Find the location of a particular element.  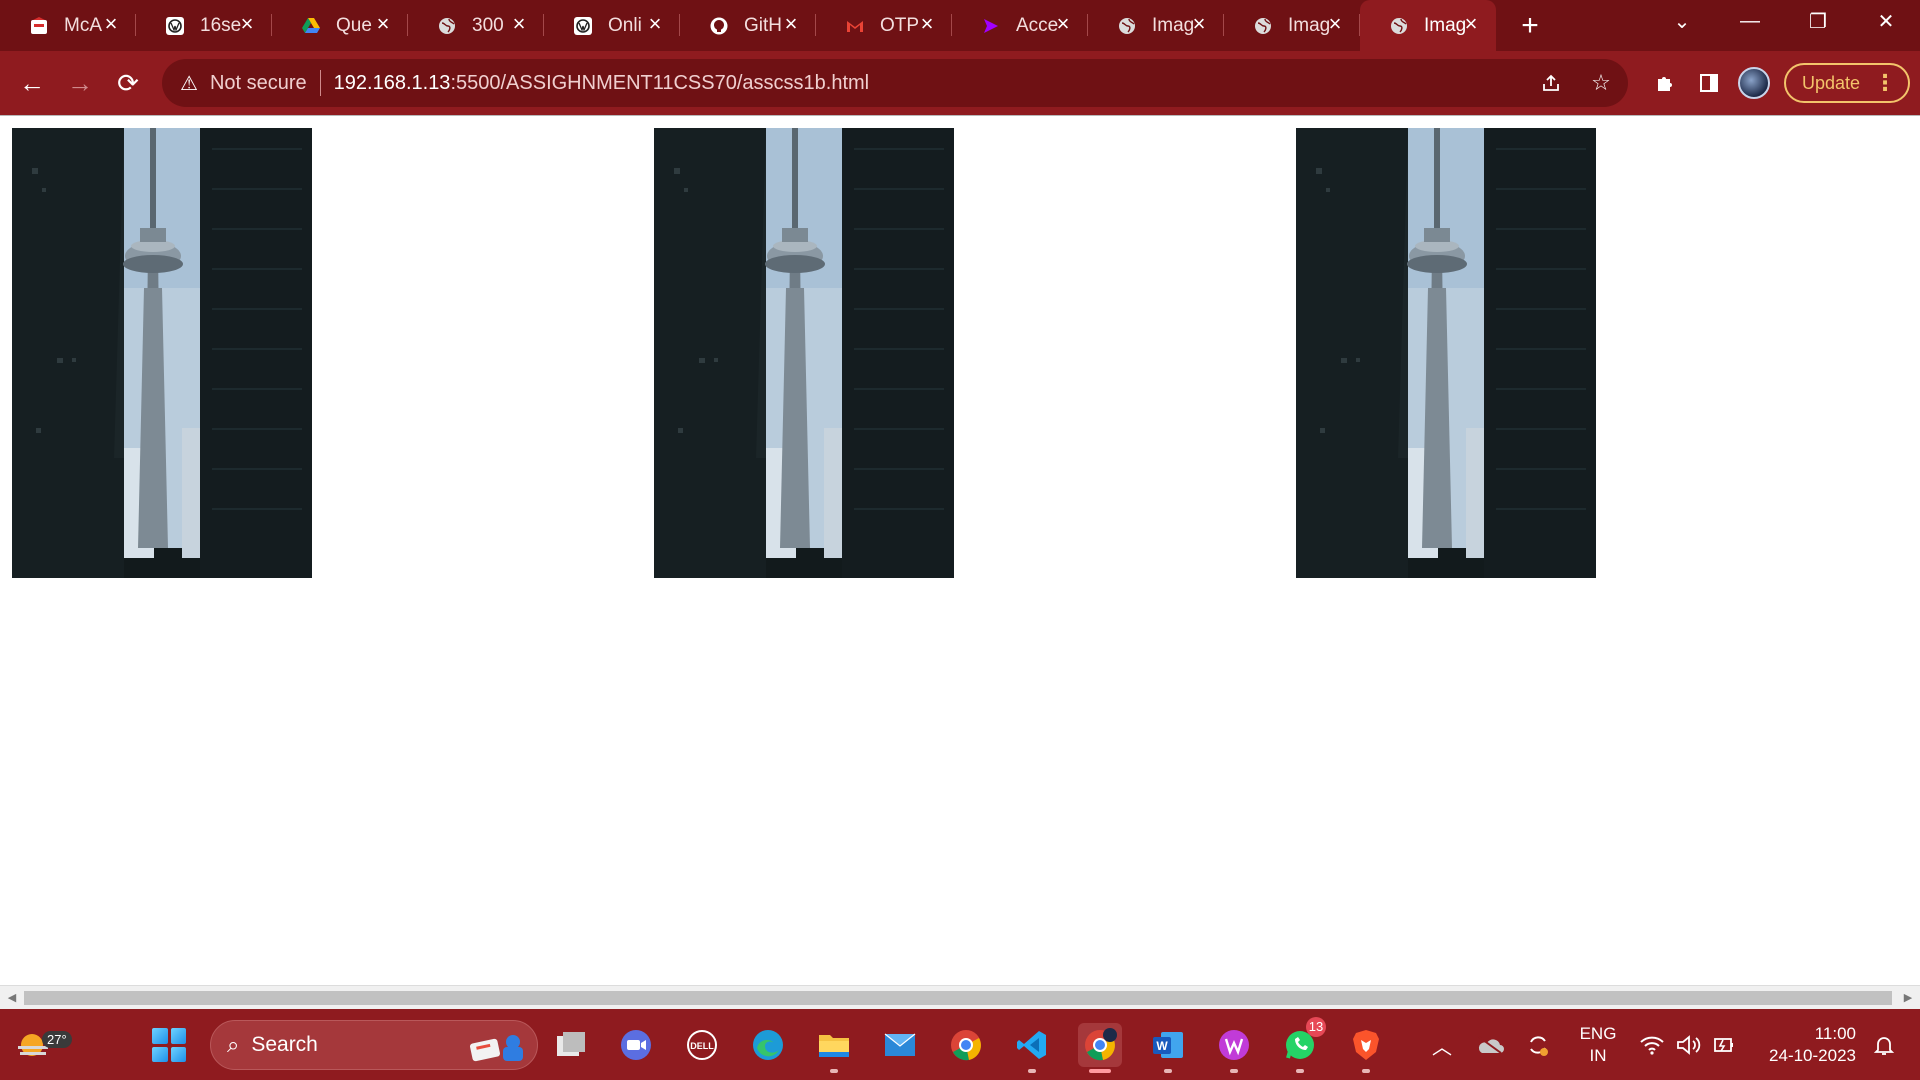

tab-5: GitH × is located at coordinates (748, 25).